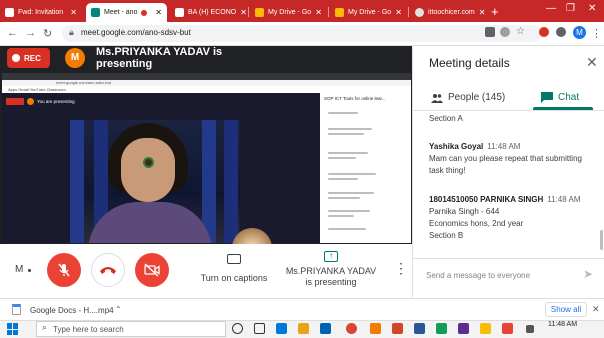  I want to click on new-tab-icon: +, so click(495, 11).